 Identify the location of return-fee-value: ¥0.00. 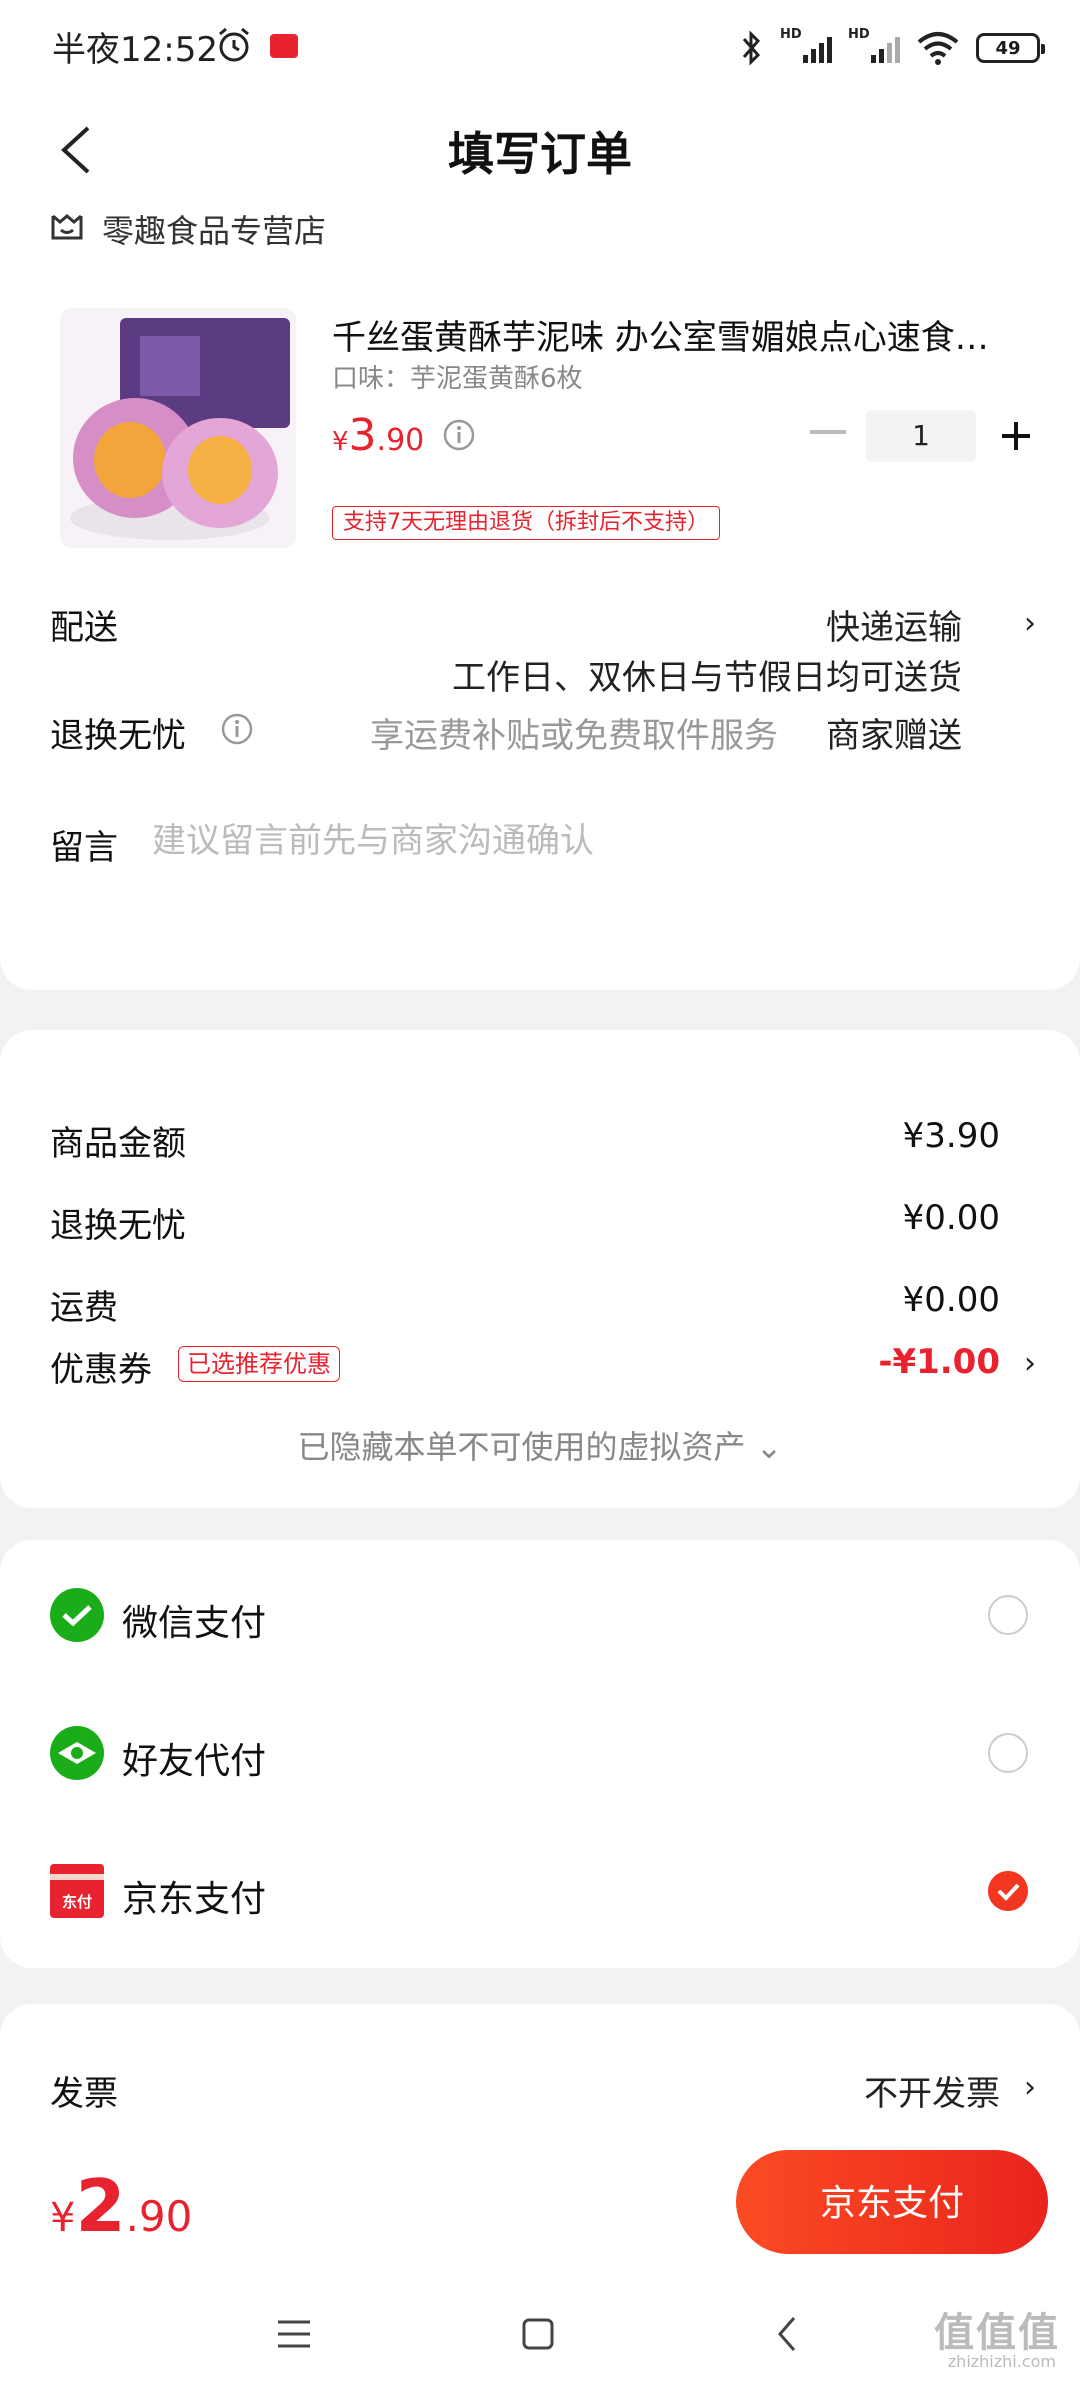
(951, 1218).